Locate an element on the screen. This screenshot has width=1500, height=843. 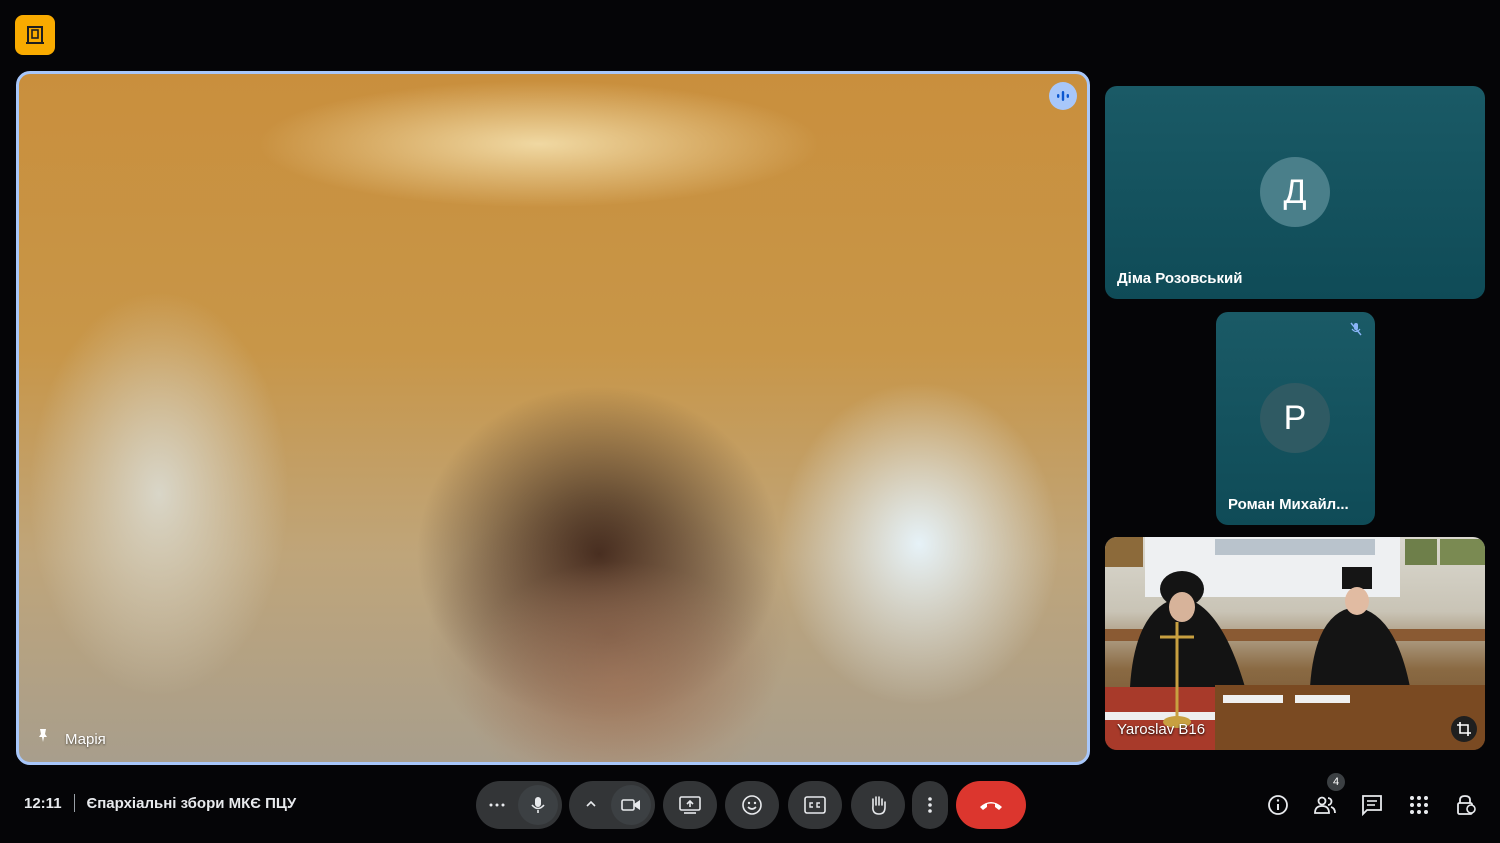
present-screen-icon is located at coordinates (690, 805).